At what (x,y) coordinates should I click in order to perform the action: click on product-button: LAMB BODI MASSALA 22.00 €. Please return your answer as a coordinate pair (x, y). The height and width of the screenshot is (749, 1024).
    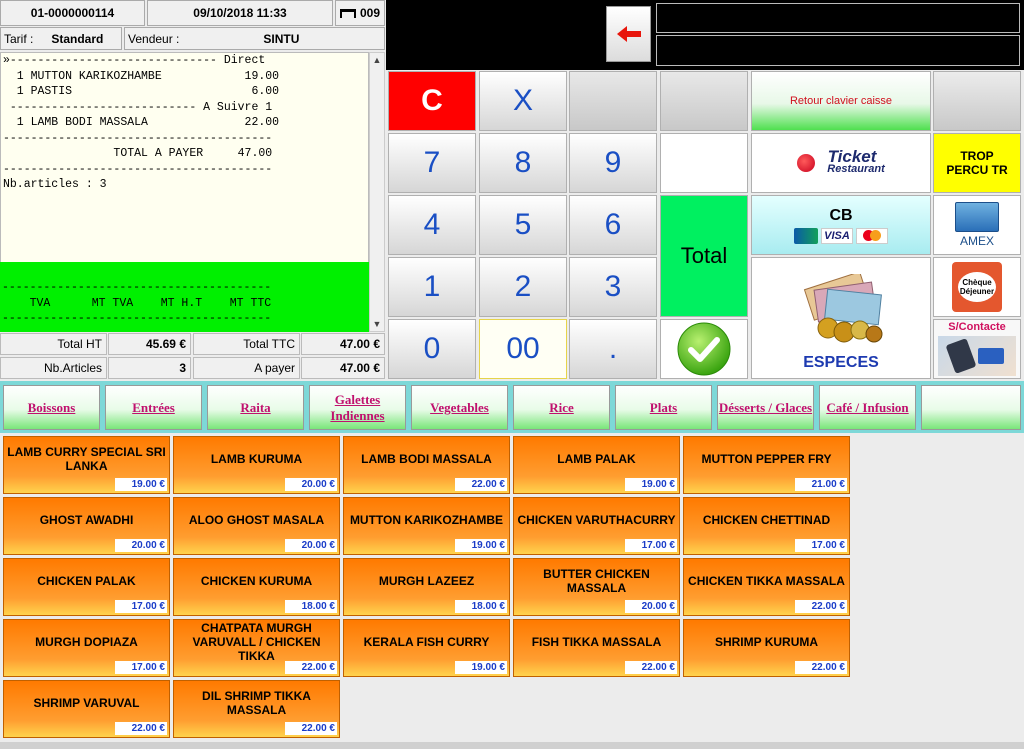
    Looking at the image, I should click on (426, 465).